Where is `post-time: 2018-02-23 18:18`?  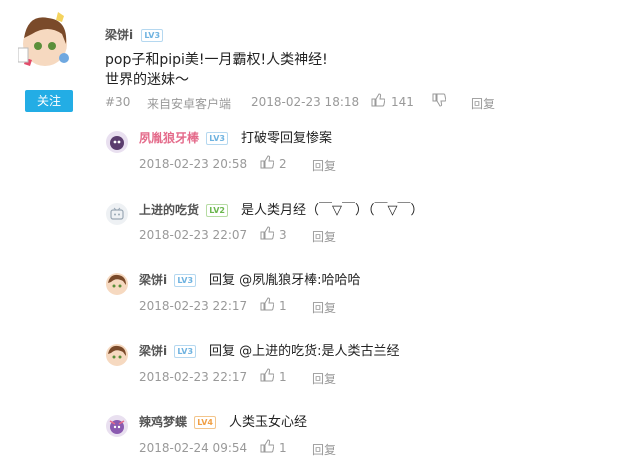 post-time: 2018-02-23 18:18 is located at coordinates (305, 102).